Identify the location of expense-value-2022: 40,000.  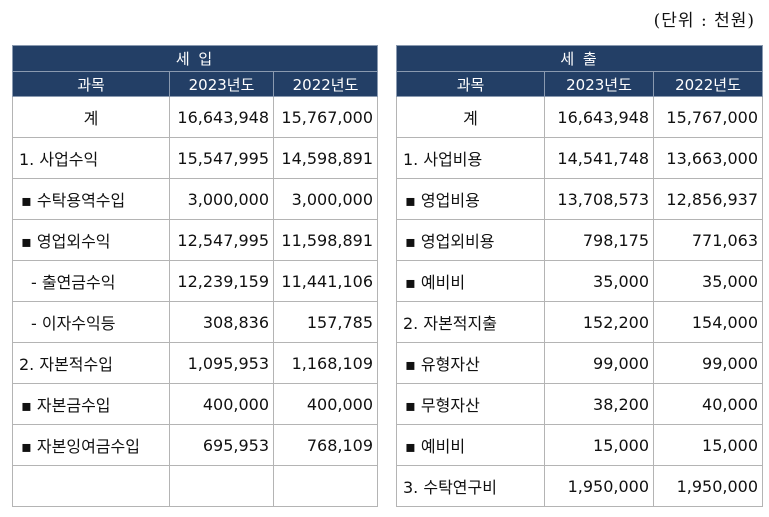
(708, 404).